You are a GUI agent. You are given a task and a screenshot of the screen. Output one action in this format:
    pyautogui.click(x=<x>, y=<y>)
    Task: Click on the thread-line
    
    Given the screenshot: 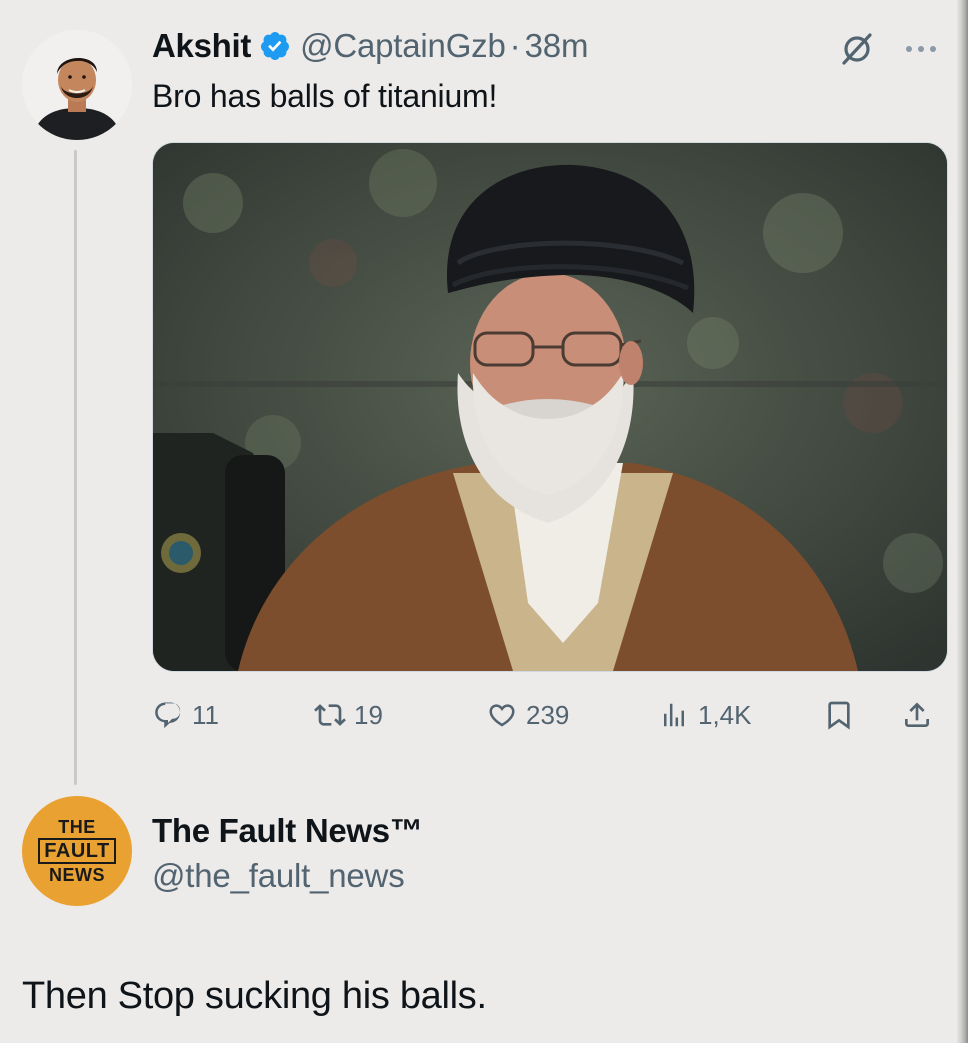 What is the action you would take?
    pyautogui.click(x=75, y=467)
    